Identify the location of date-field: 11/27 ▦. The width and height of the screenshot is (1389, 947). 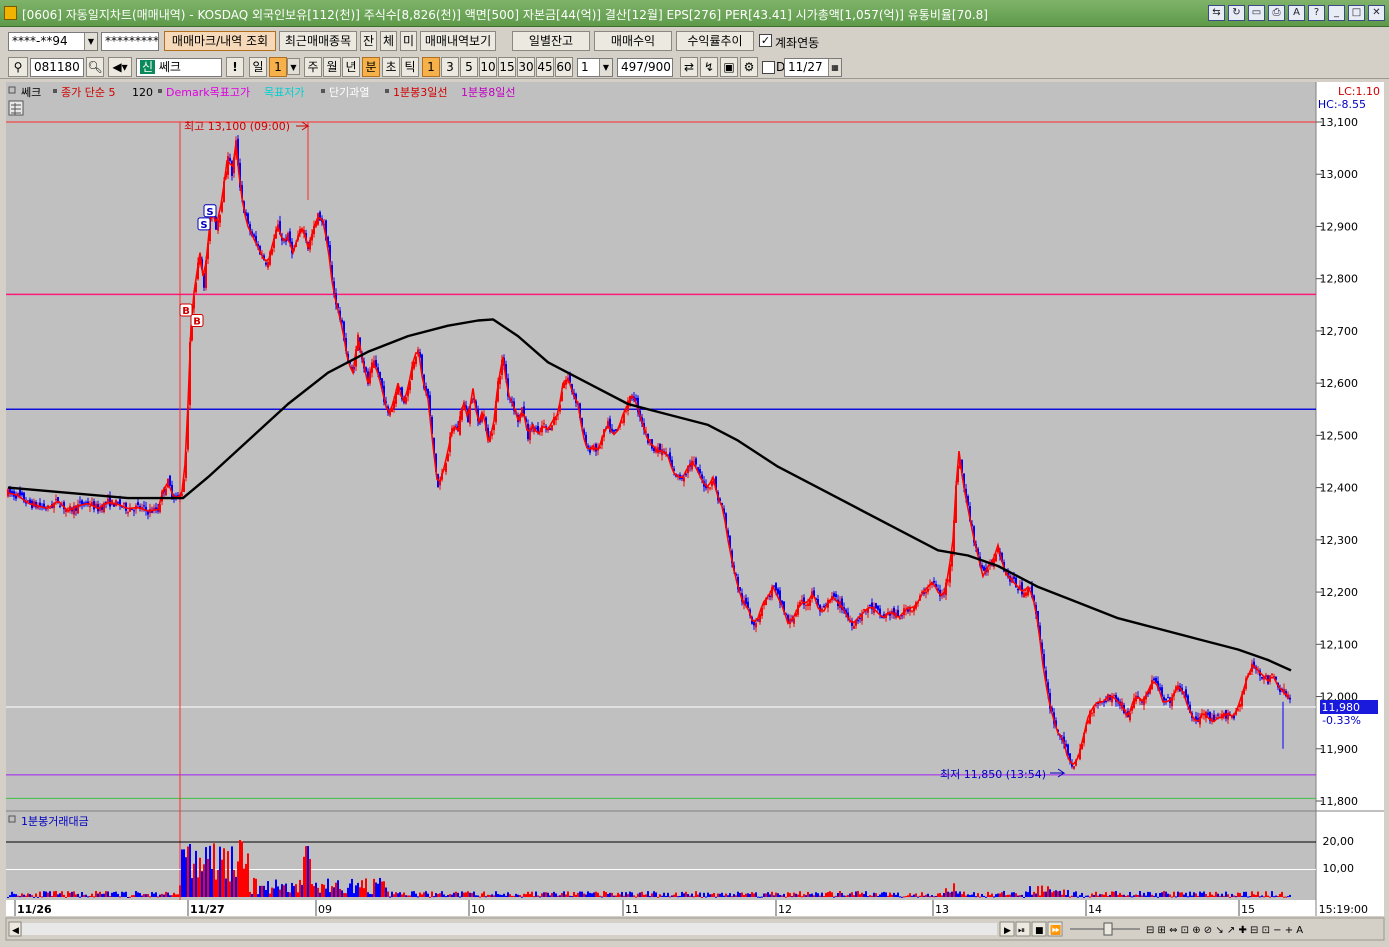
(813, 67).